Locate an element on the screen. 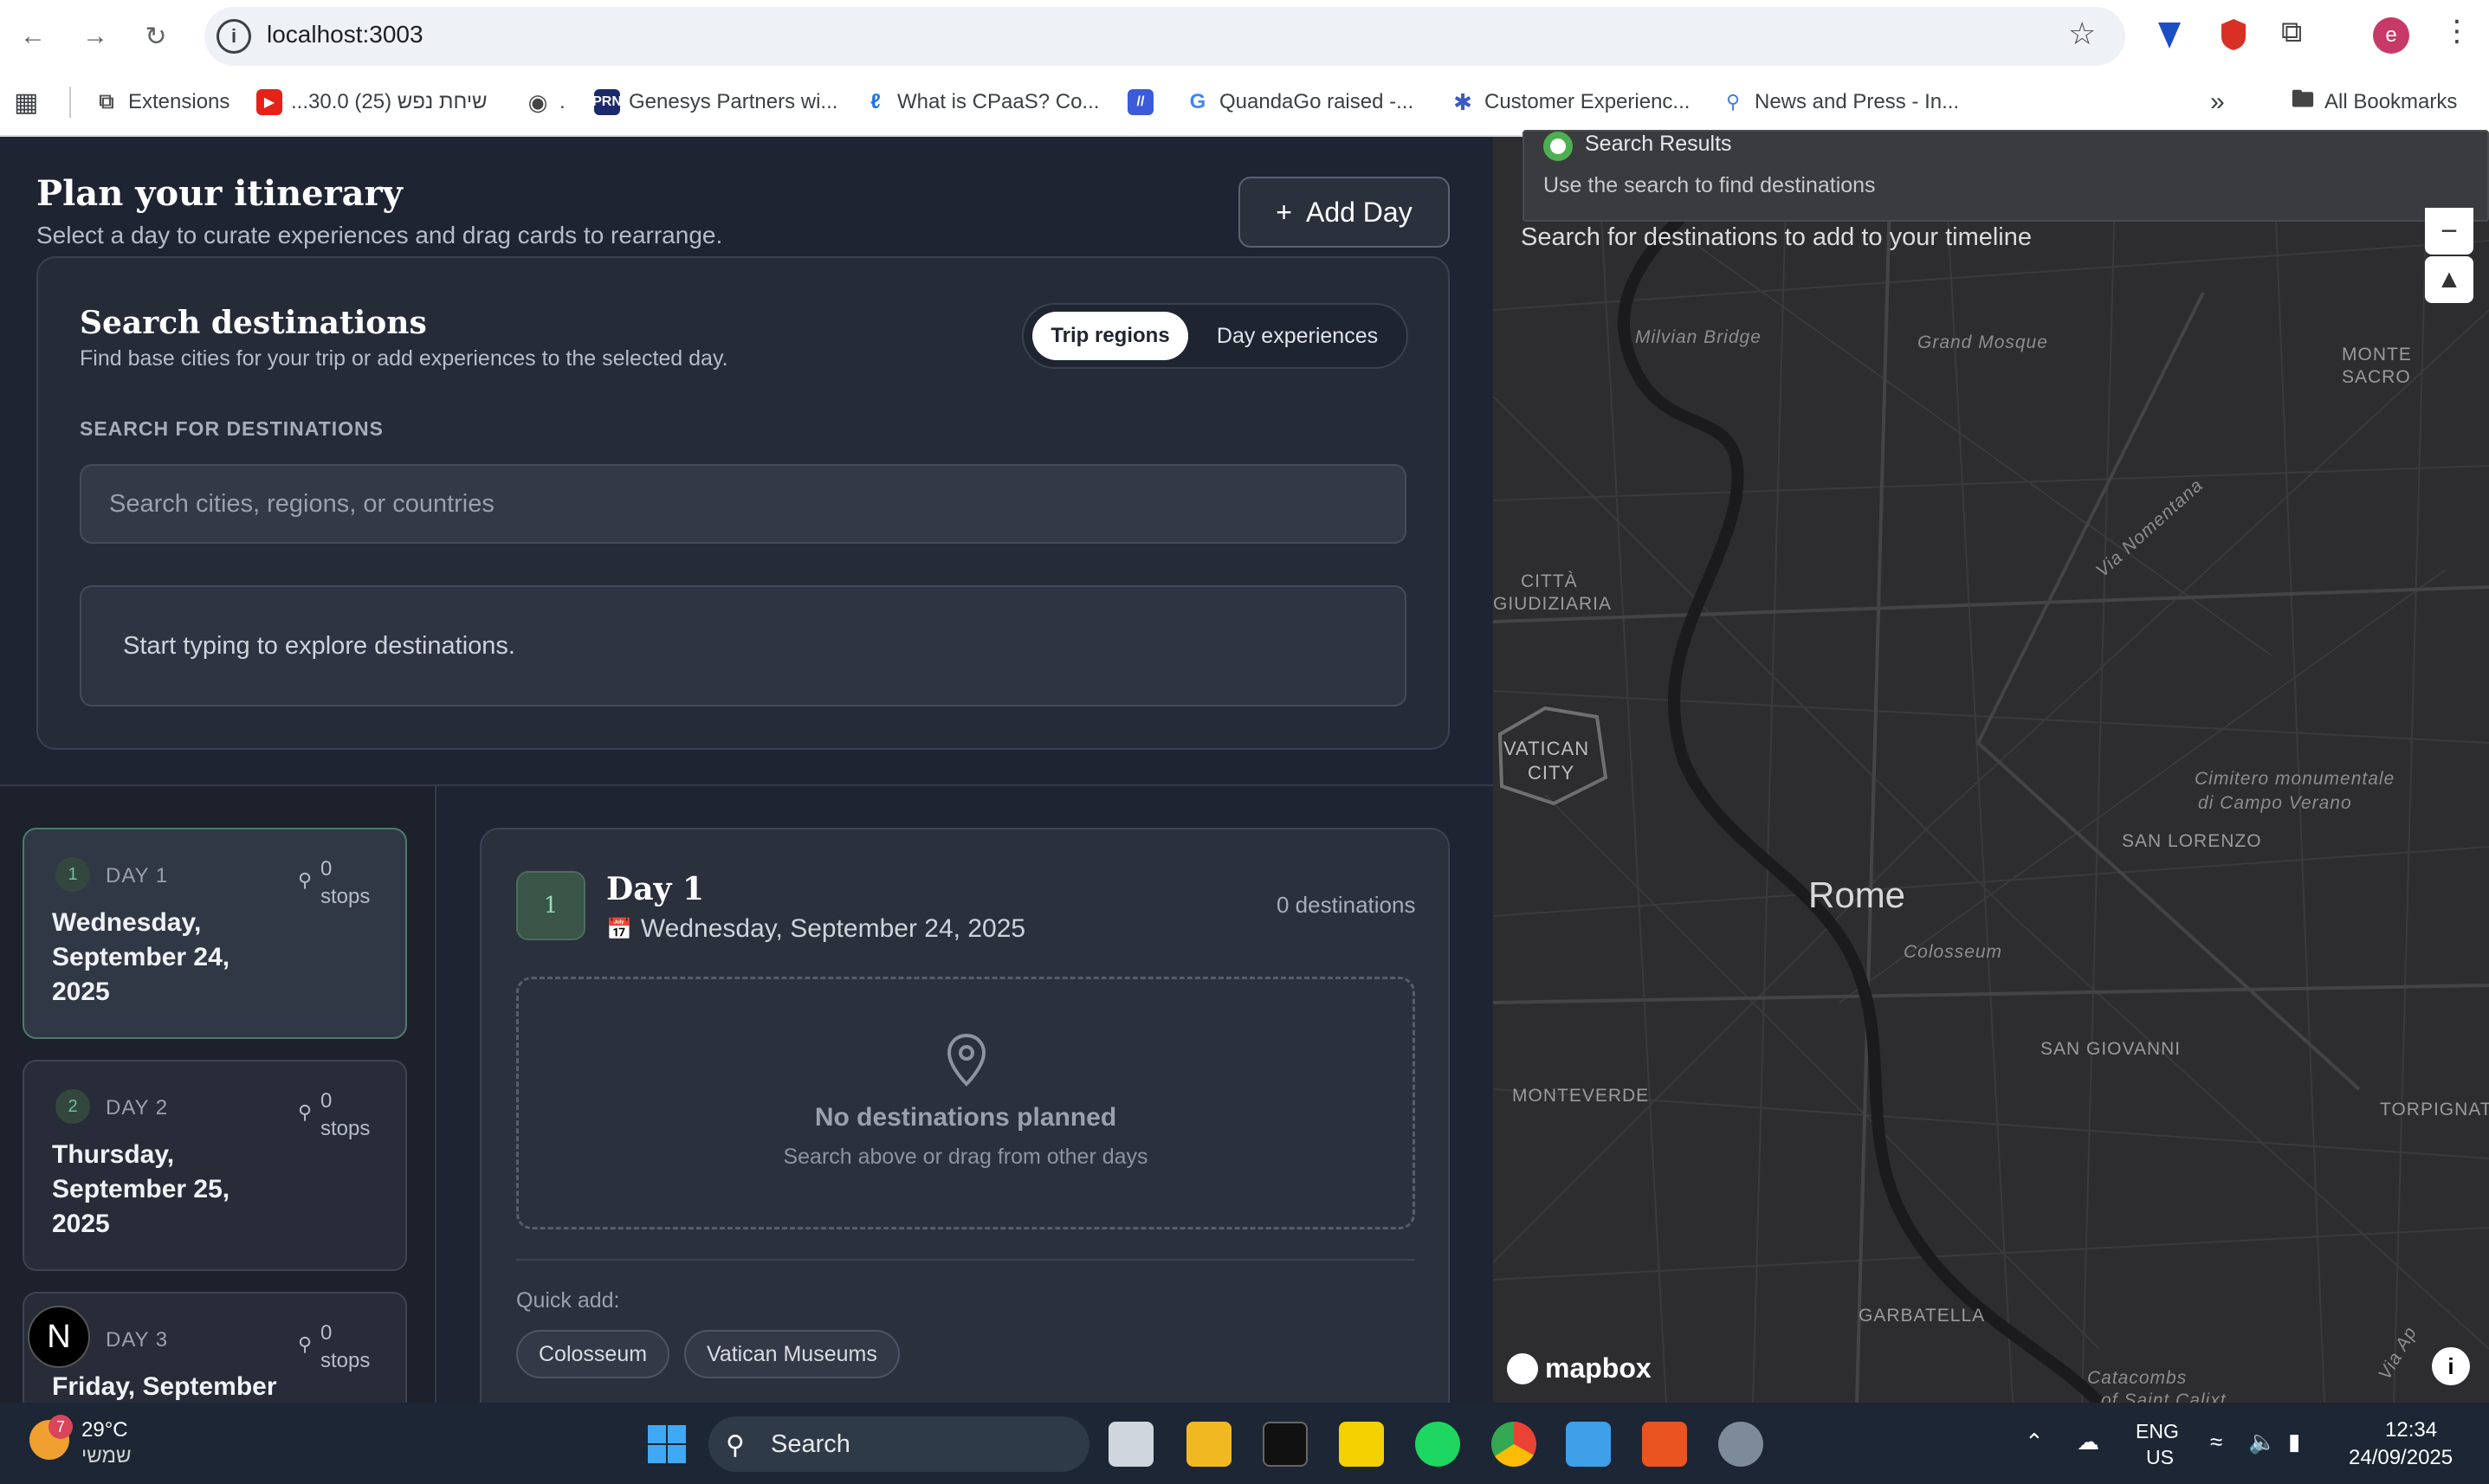  youtube-icon: ▶ is located at coordinates (269, 102).